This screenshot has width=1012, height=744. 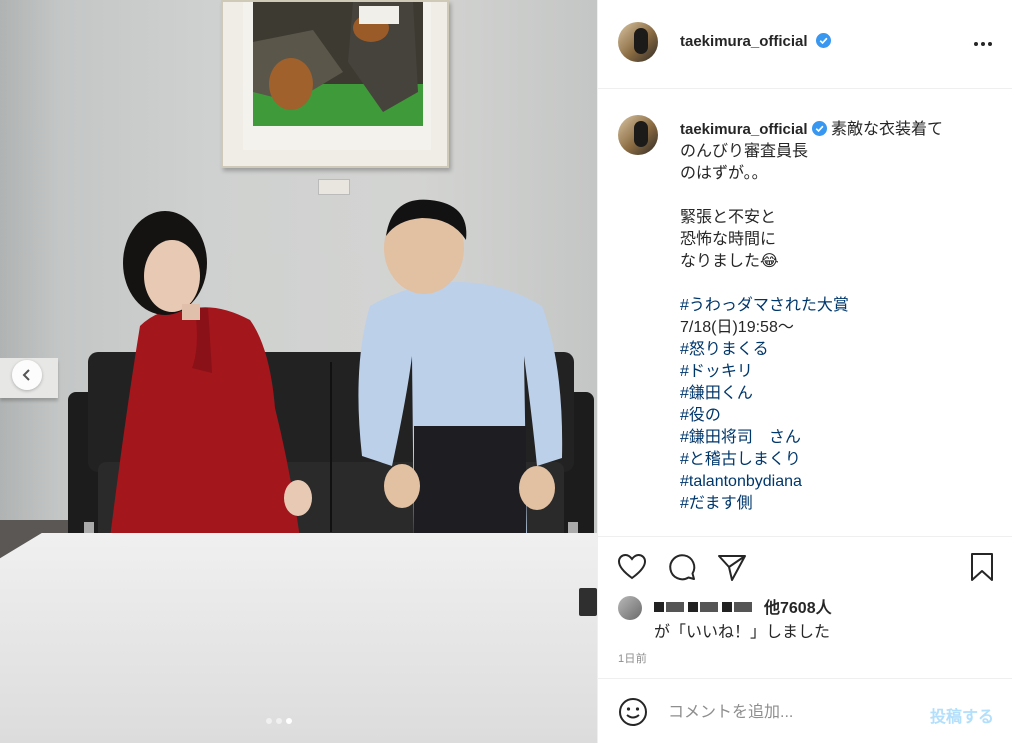 I want to click on caption-username: taekimura_official, so click(x=744, y=129).